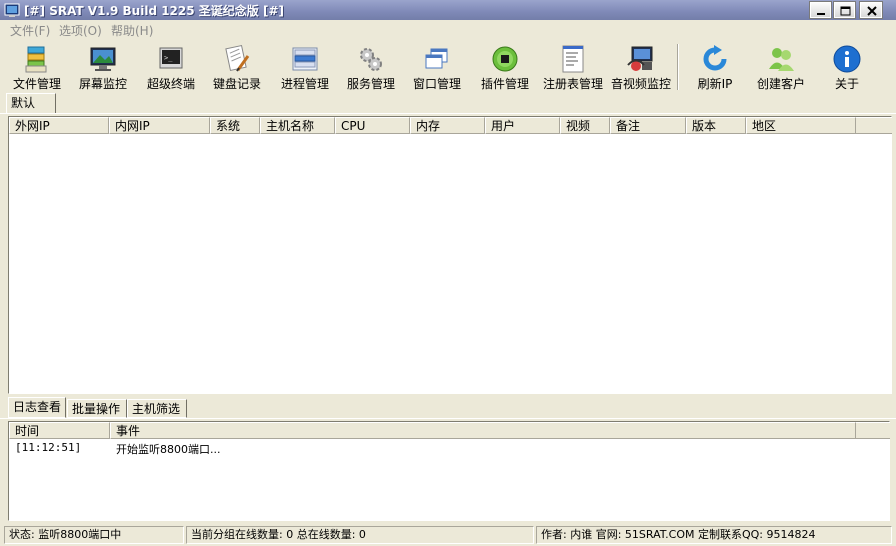  I want to click on file-manager-button: 文件管理, so click(37, 67).